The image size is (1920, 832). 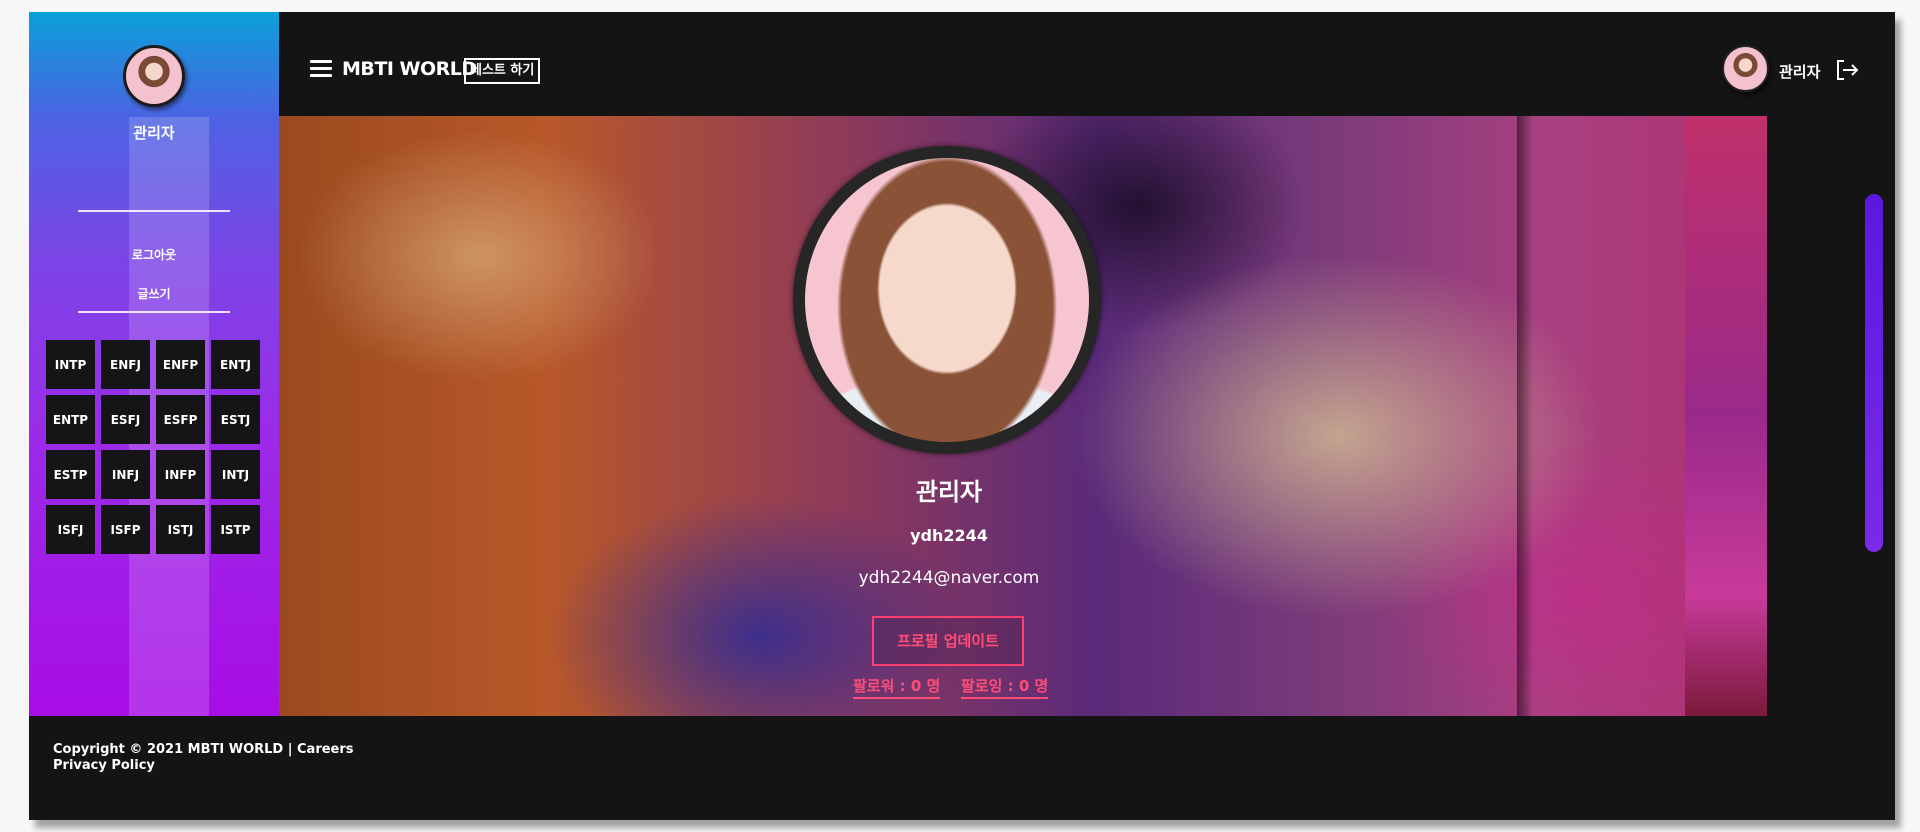 What do you see at coordinates (154, 293) in the screenshot?
I see `sidebar-write-link: 글쓰기` at bounding box center [154, 293].